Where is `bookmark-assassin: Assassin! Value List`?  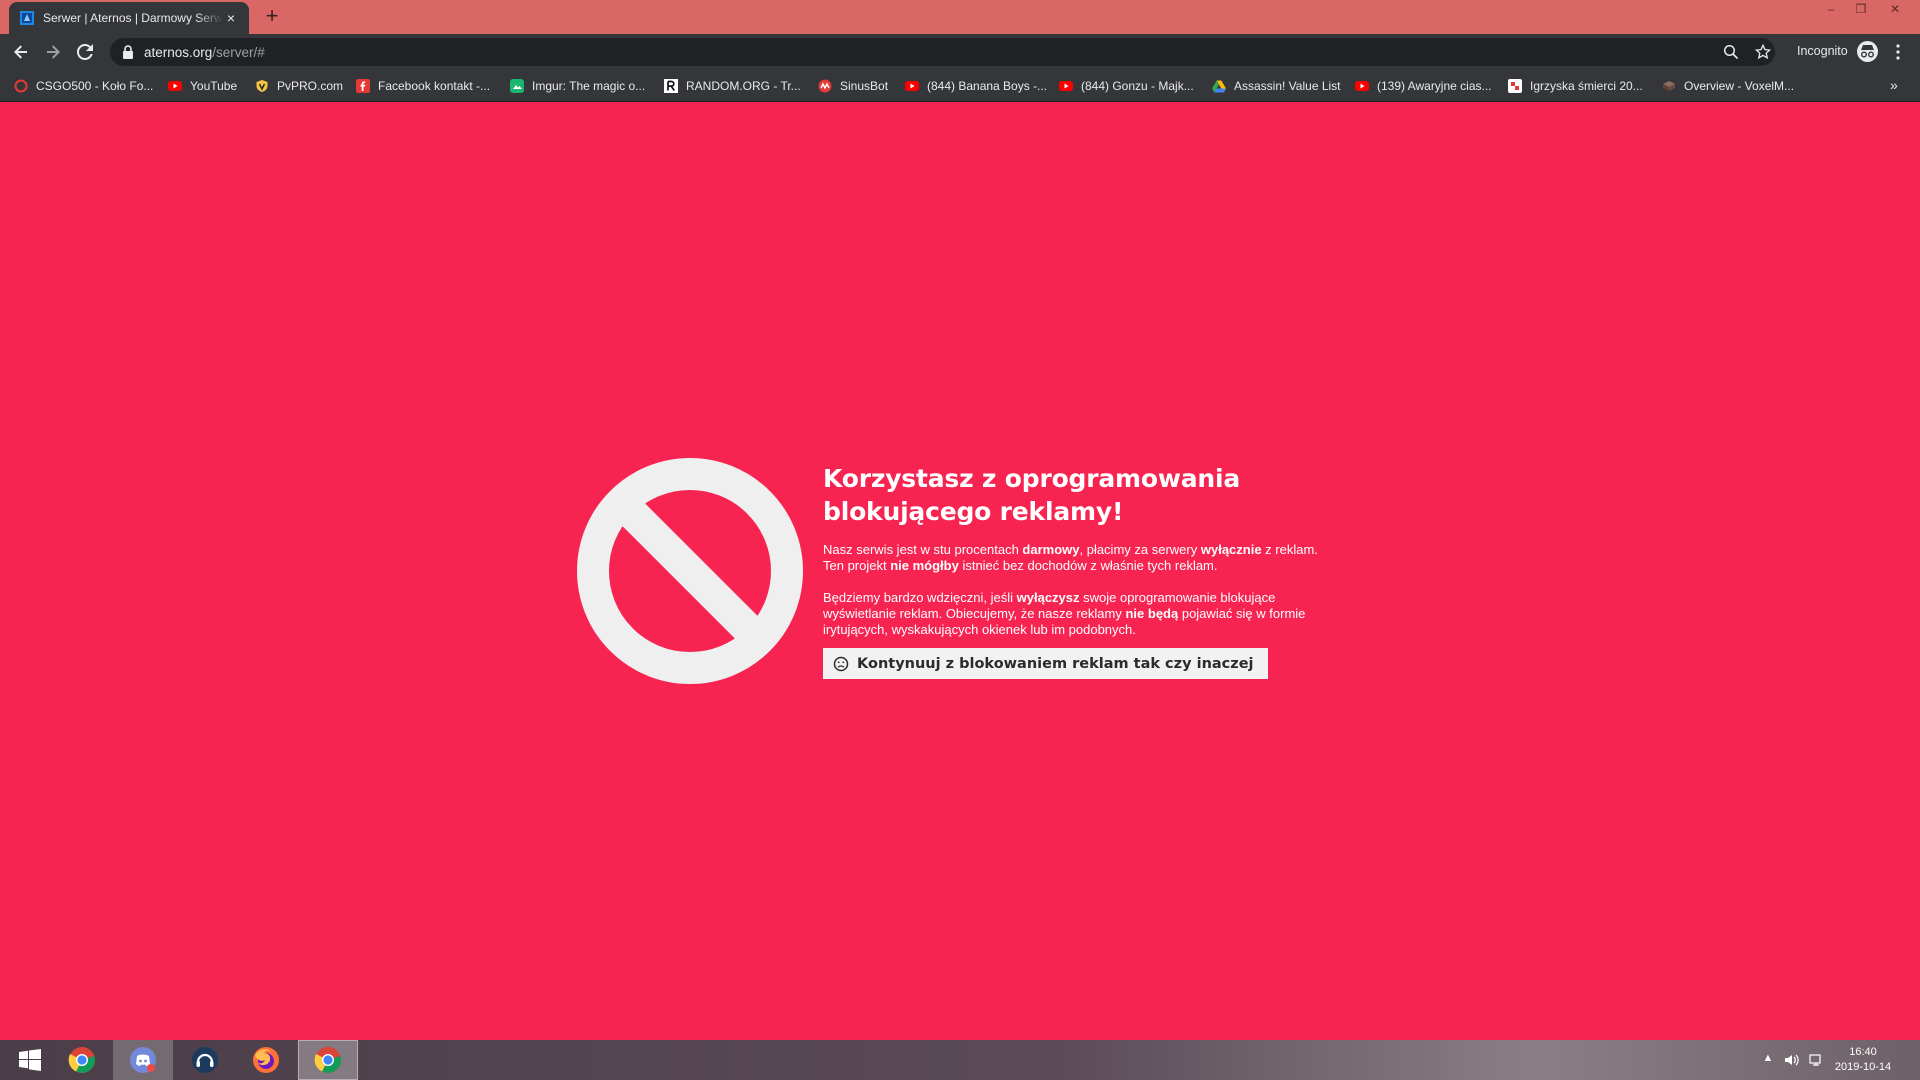
bookmark-assassin: Assassin! Value List is located at coordinates (1276, 86).